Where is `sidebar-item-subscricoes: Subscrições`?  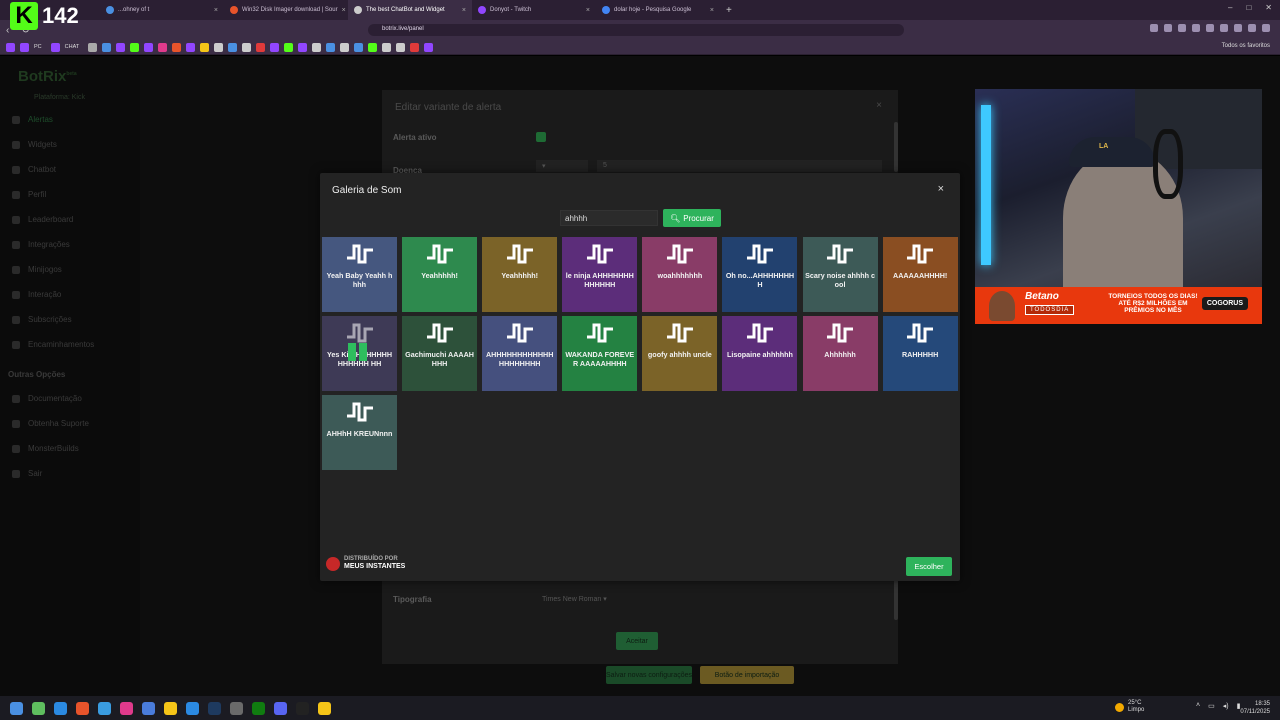
sidebar-item-subscricoes: Subscrições is located at coordinates (42, 319).